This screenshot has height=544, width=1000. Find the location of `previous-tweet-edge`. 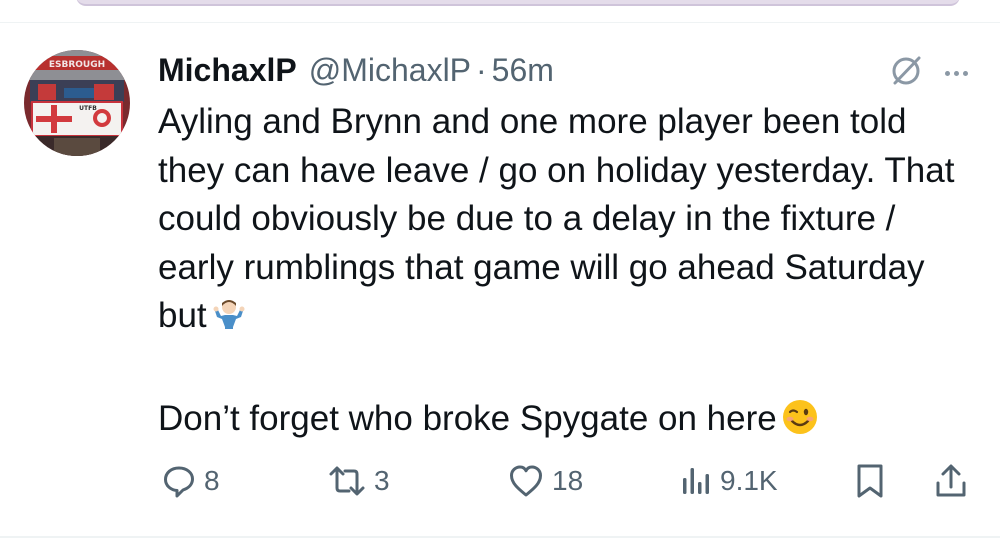

previous-tweet-edge is located at coordinates (518, 3).